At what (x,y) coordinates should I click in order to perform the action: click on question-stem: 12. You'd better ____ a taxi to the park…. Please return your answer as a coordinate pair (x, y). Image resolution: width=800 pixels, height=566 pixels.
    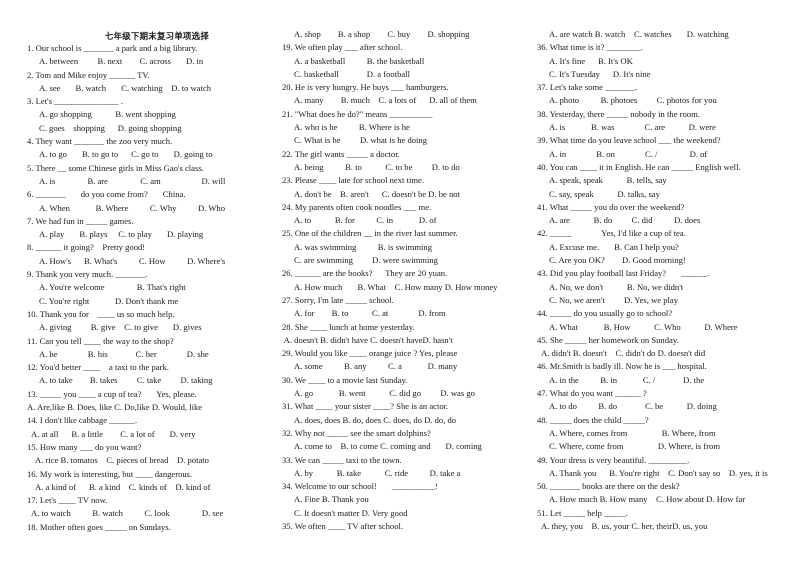
    Looking at the image, I should click on (98, 367).